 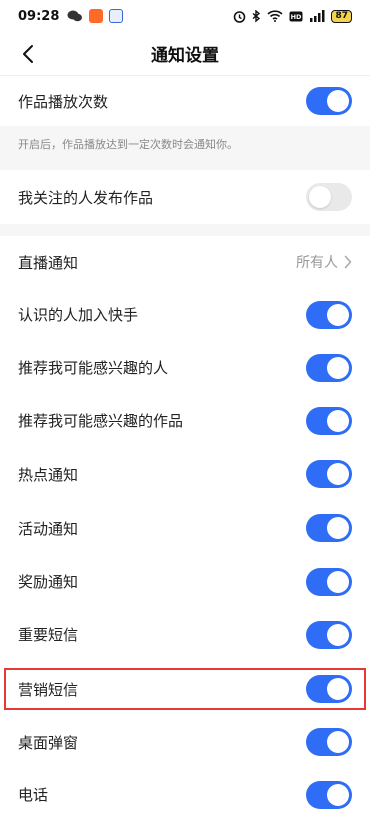 I want to click on signal-icon, so click(x=317, y=16).